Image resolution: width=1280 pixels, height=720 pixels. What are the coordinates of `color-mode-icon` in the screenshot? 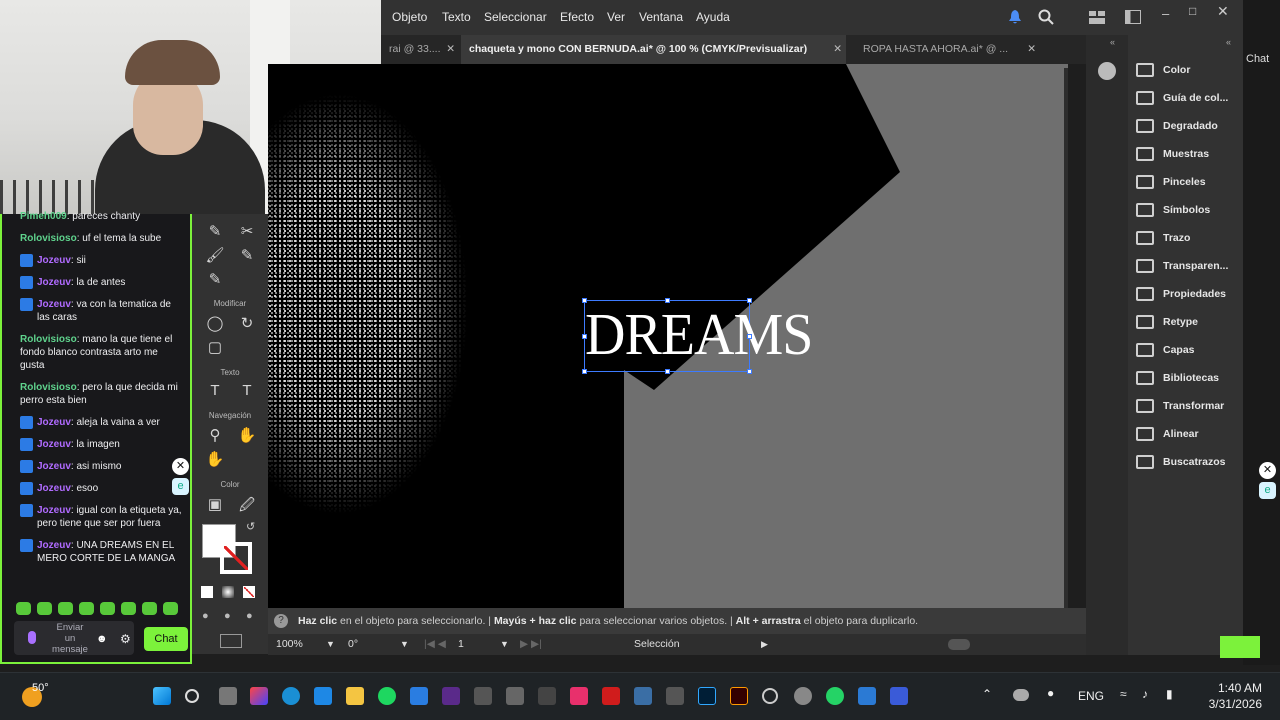 It's located at (207, 592).